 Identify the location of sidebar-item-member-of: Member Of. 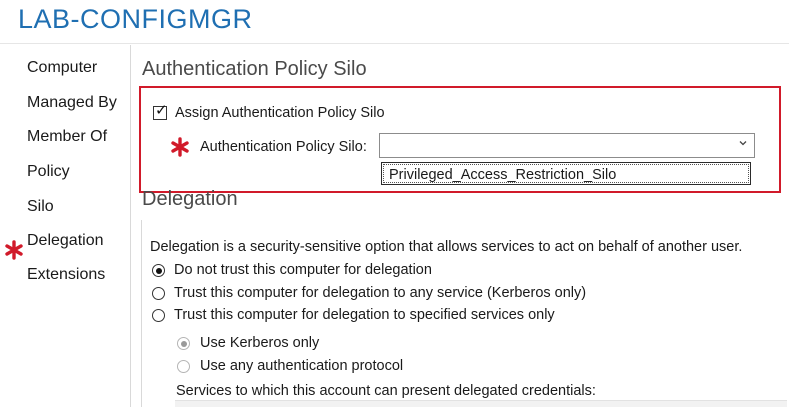
(67, 137).